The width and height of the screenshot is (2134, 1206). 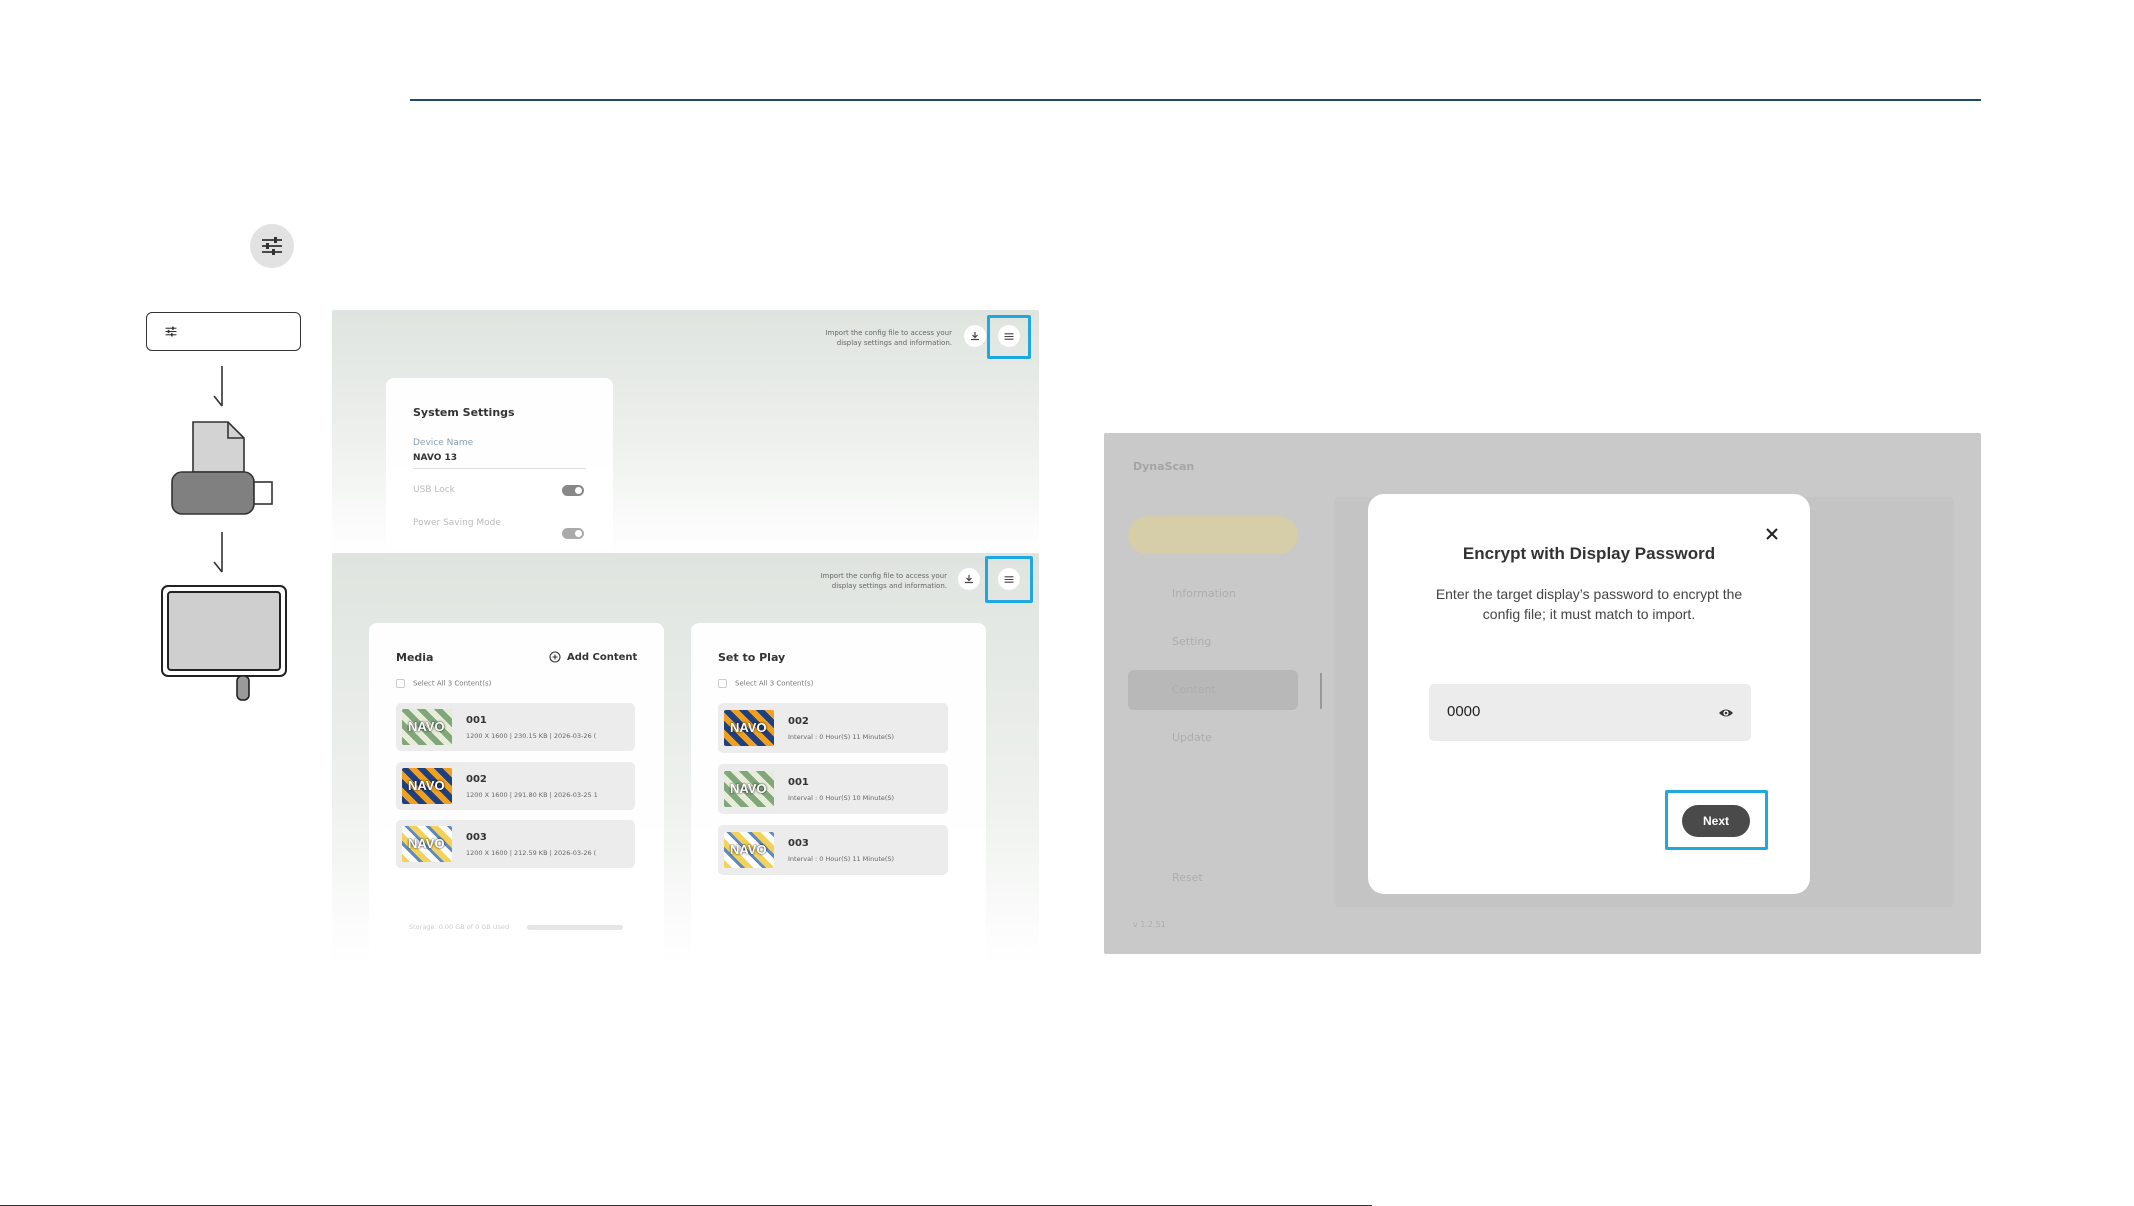 I want to click on usb-file-icon, so click(x=222, y=468).